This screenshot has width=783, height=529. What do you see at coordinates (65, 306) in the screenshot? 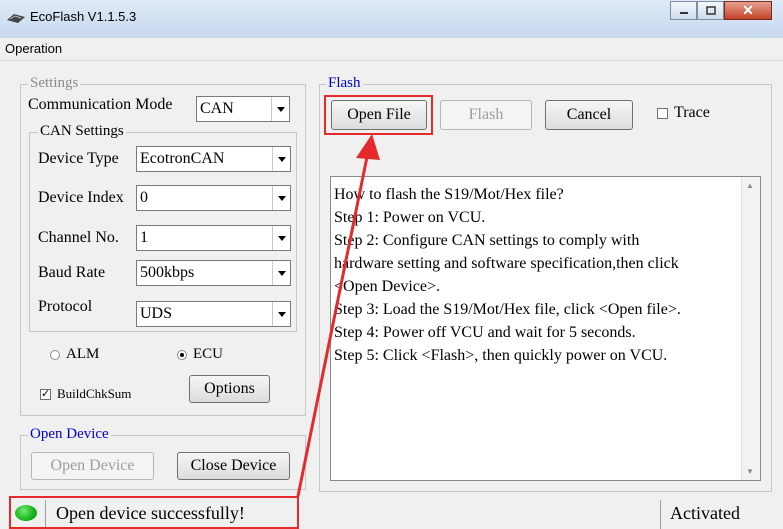
I see `protocol-label: Protocol` at bounding box center [65, 306].